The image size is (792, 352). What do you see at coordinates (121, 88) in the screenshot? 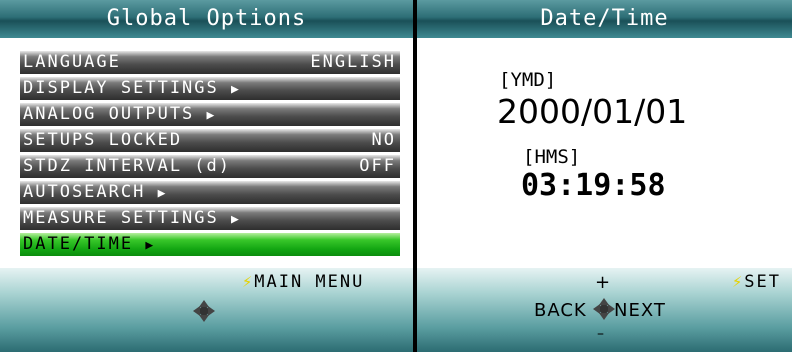
I see `menu-item-label: DISPLAY SETTINGS` at bounding box center [121, 88].